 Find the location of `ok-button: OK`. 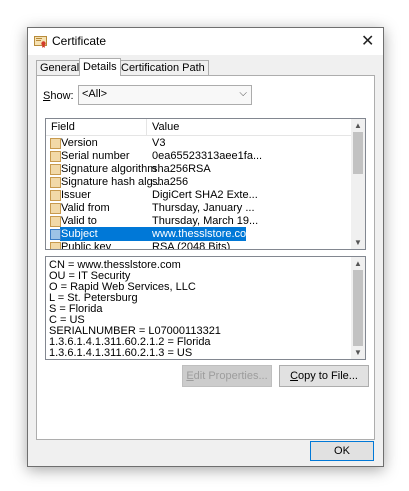

ok-button: OK is located at coordinates (342, 451).